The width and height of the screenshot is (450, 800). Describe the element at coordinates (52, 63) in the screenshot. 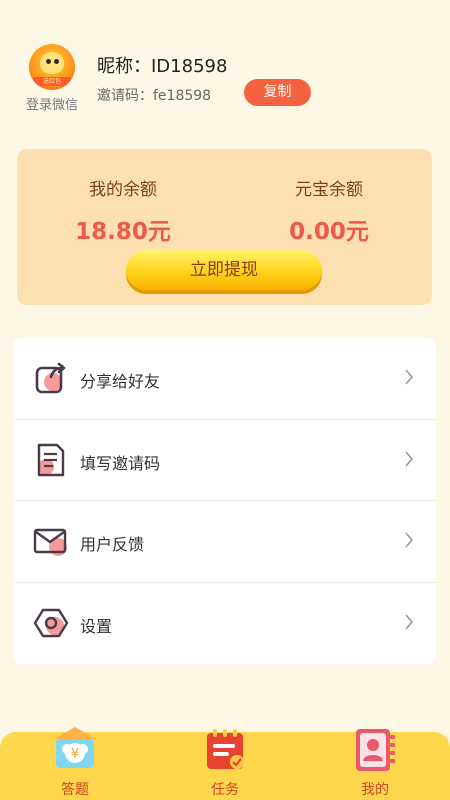

I see `avatar-face` at that location.